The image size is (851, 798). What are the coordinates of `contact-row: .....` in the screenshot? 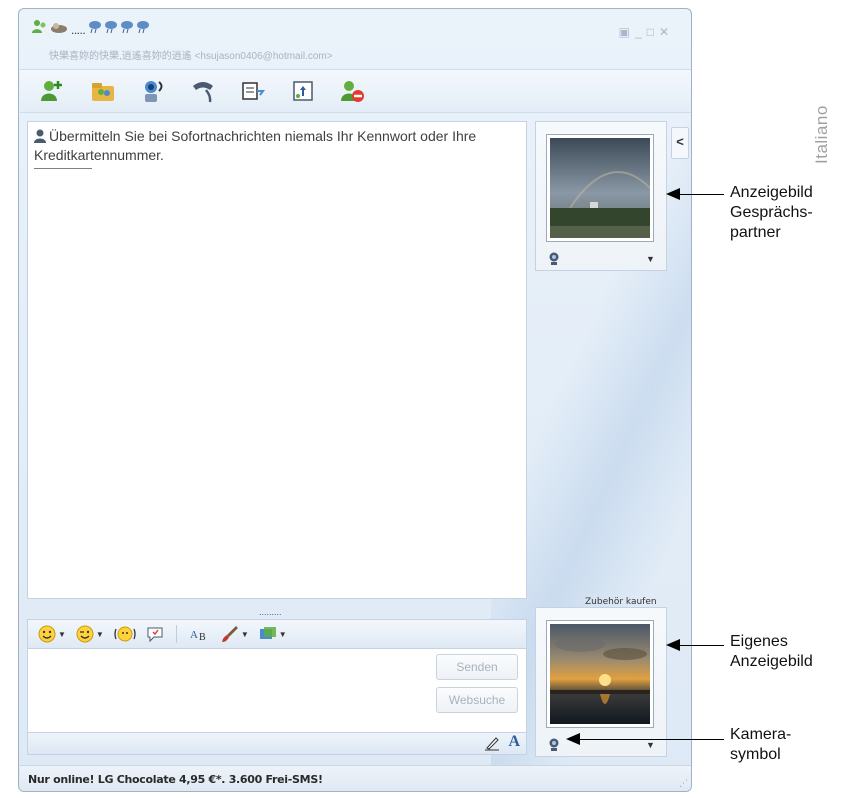 It's located at (92, 29).